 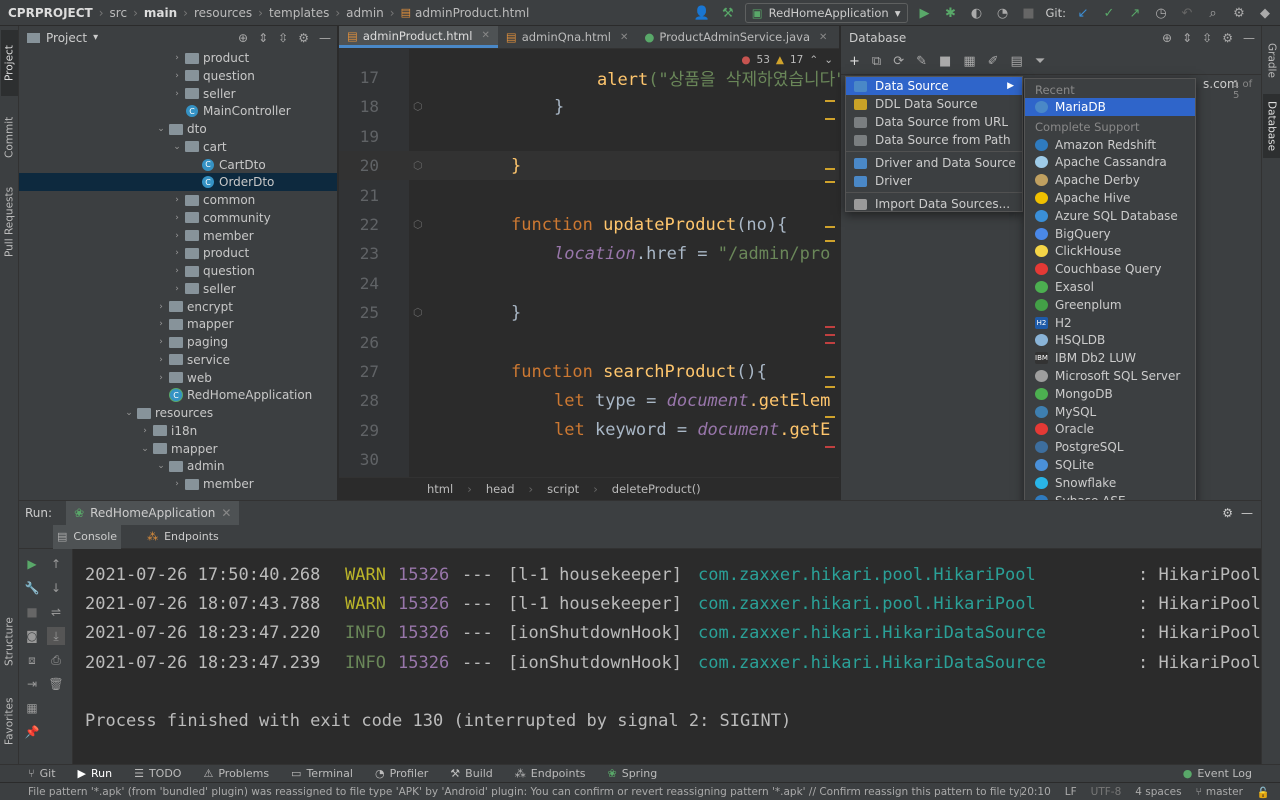 I want to click on filter-icon: ⏷, so click(x=1040, y=61).